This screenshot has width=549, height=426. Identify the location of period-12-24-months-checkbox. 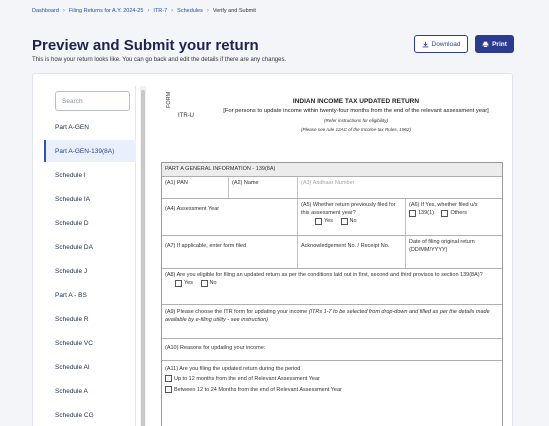
(168, 389).